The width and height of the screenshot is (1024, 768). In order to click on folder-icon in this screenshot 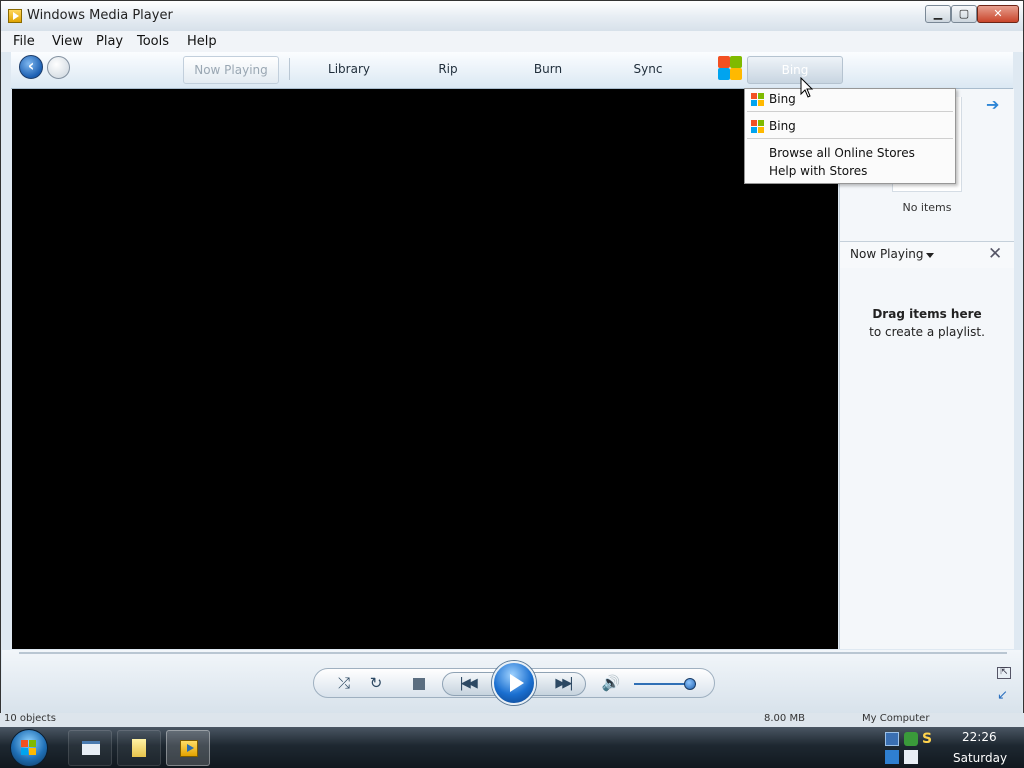, I will do `click(139, 748)`.